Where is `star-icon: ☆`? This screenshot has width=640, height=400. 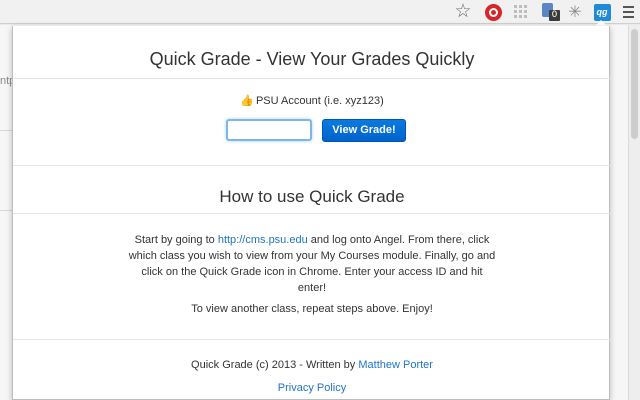
star-icon: ☆ is located at coordinates (463, 12).